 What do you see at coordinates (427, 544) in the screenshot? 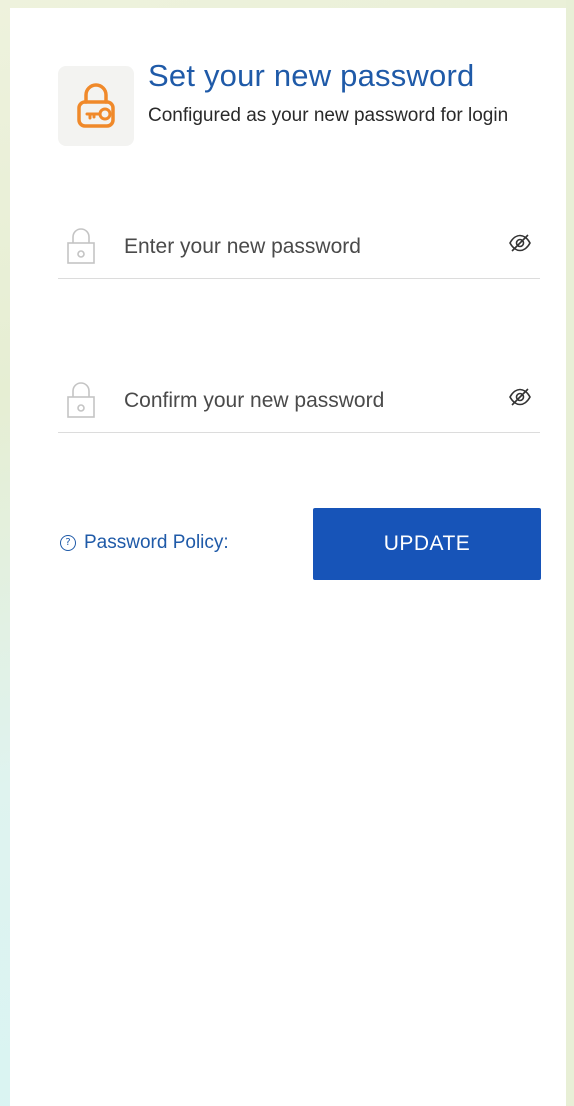
I see `update-button: UPDATE` at bounding box center [427, 544].